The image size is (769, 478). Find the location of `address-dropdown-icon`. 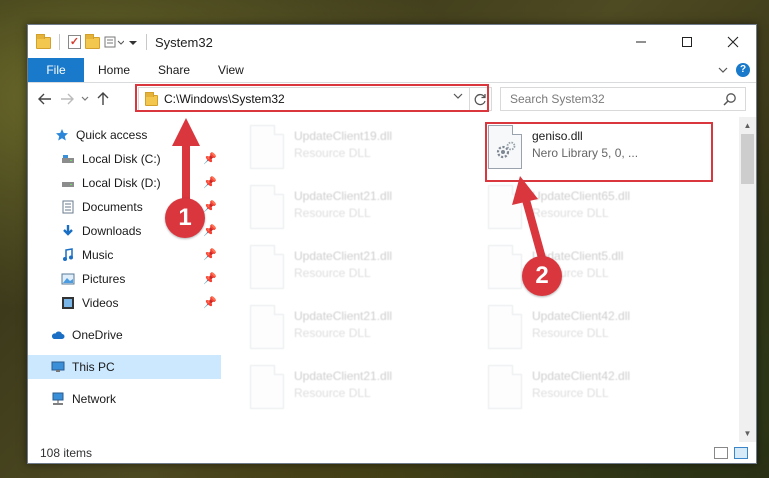

address-dropdown-icon is located at coordinates (458, 97).